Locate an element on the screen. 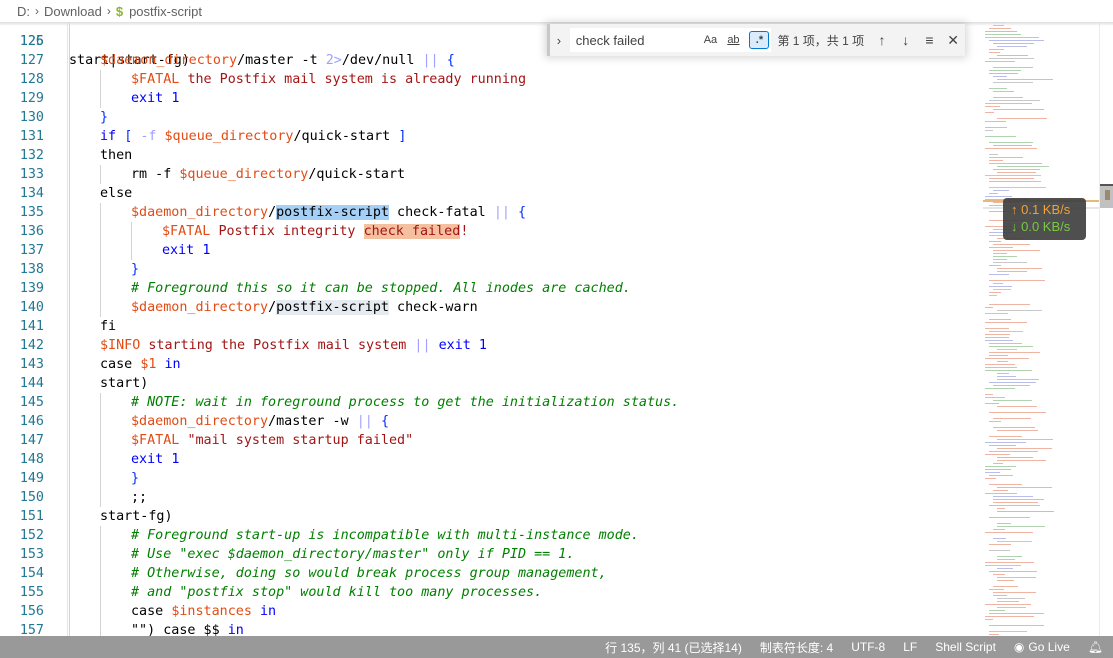 The width and height of the screenshot is (1113, 658). line-number: 141 is located at coordinates (31, 326).